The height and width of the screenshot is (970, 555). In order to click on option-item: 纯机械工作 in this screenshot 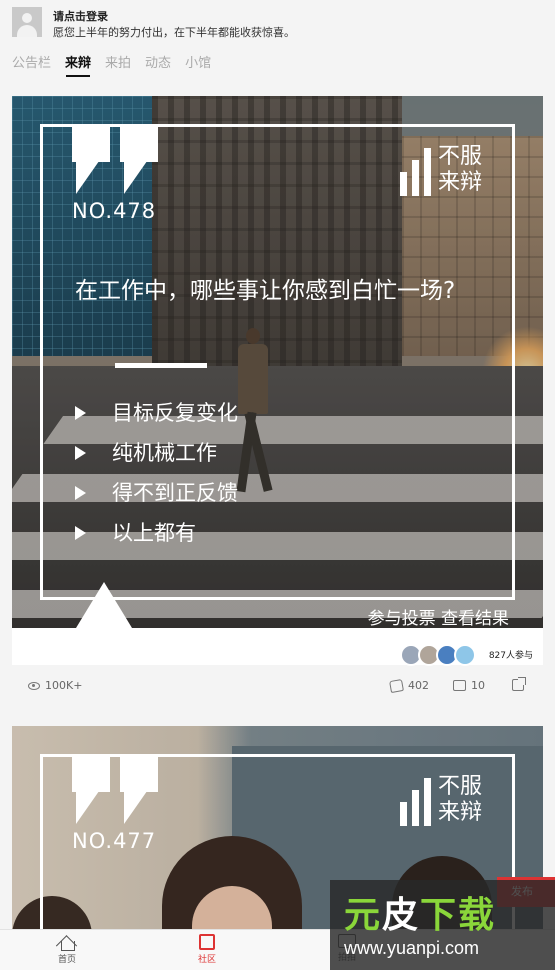, I will do `click(156, 456)`.